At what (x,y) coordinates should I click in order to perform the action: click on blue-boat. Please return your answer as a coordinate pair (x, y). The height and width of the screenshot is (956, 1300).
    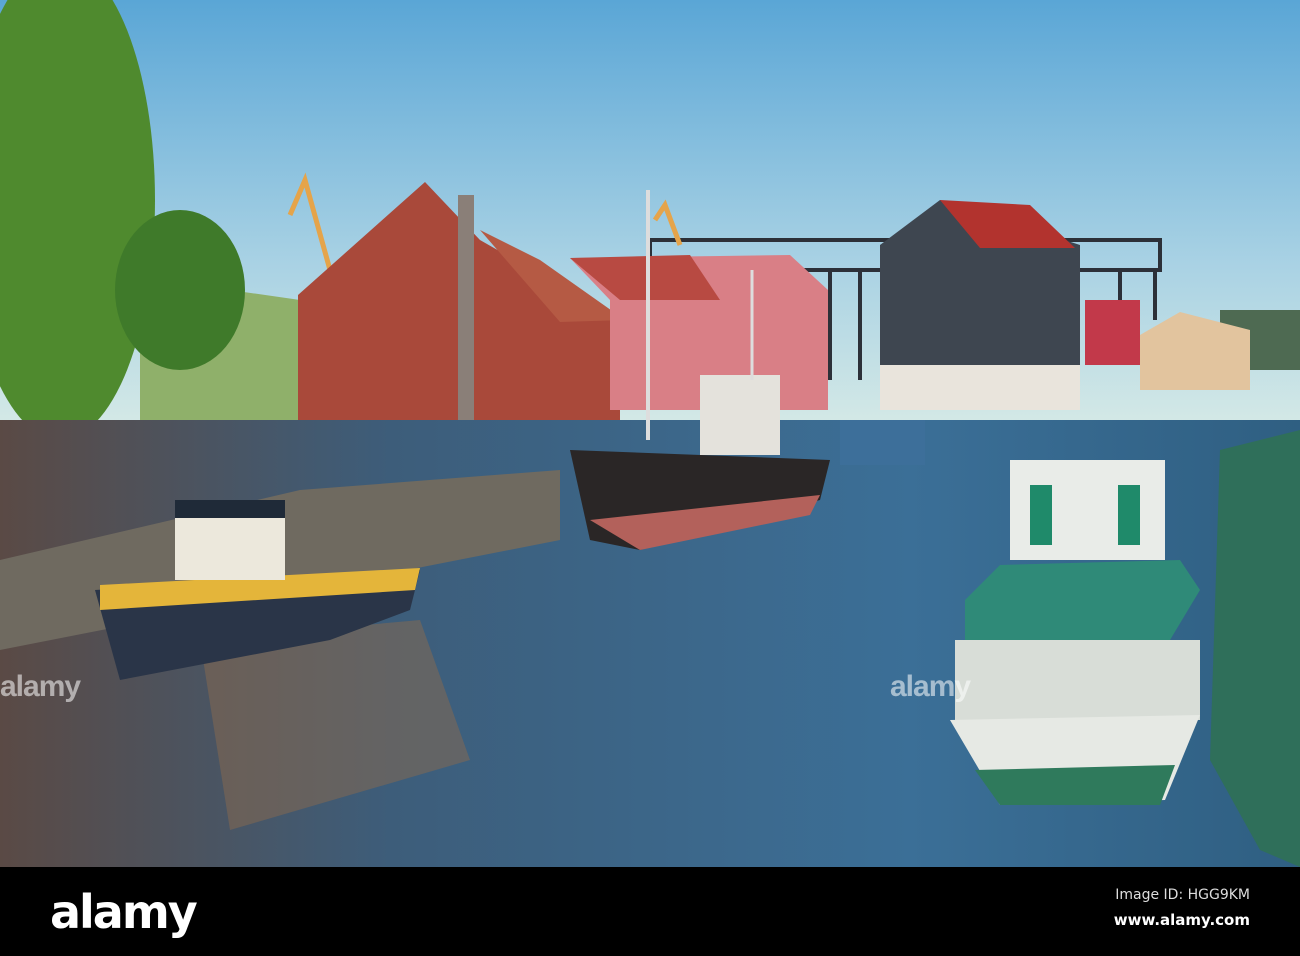
    Looking at the image, I should click on (882, 442).